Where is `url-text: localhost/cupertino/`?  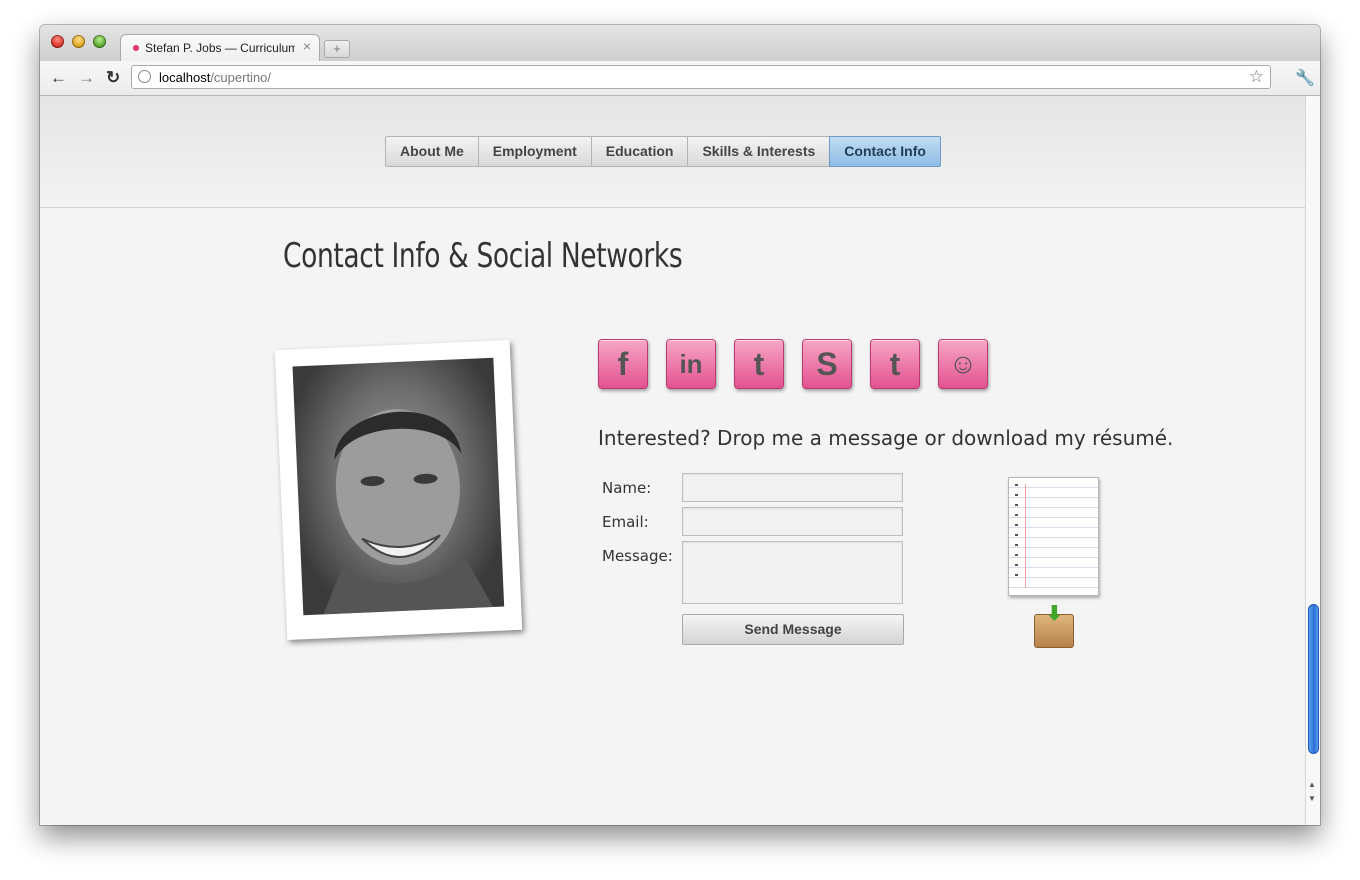 url-text: localhost/cupertino/ is located at coordinates (215, 77).